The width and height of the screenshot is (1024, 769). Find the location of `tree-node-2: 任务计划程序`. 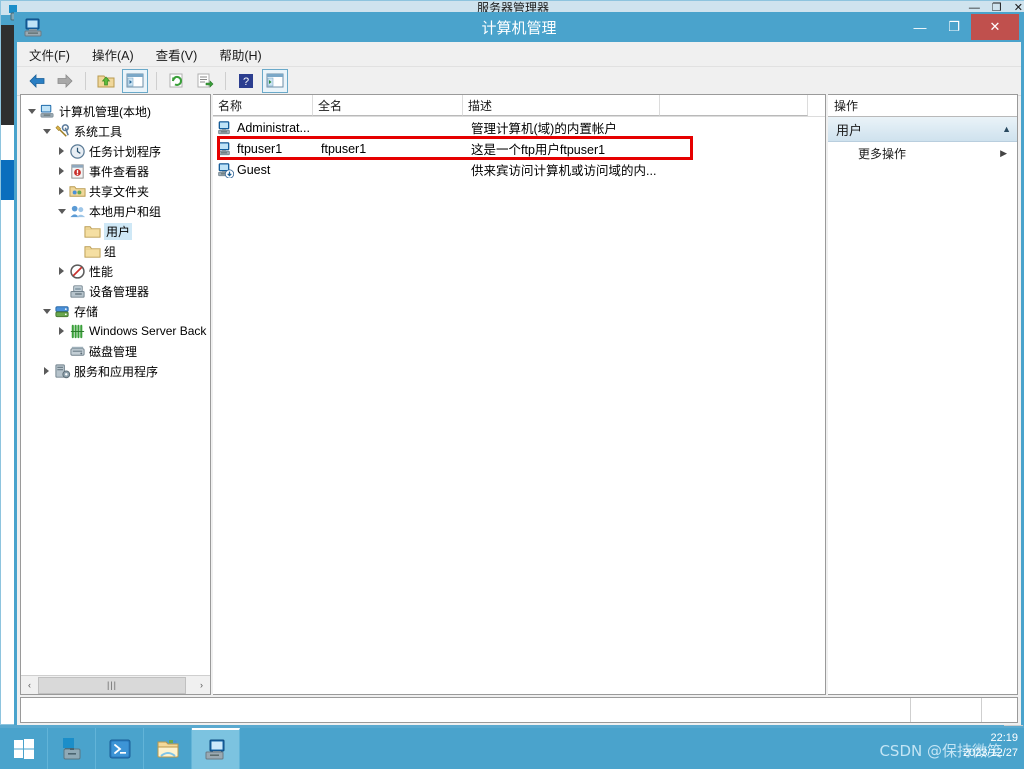

tree-node-2: 任务计划程序 is located at coordinates (117, 151).